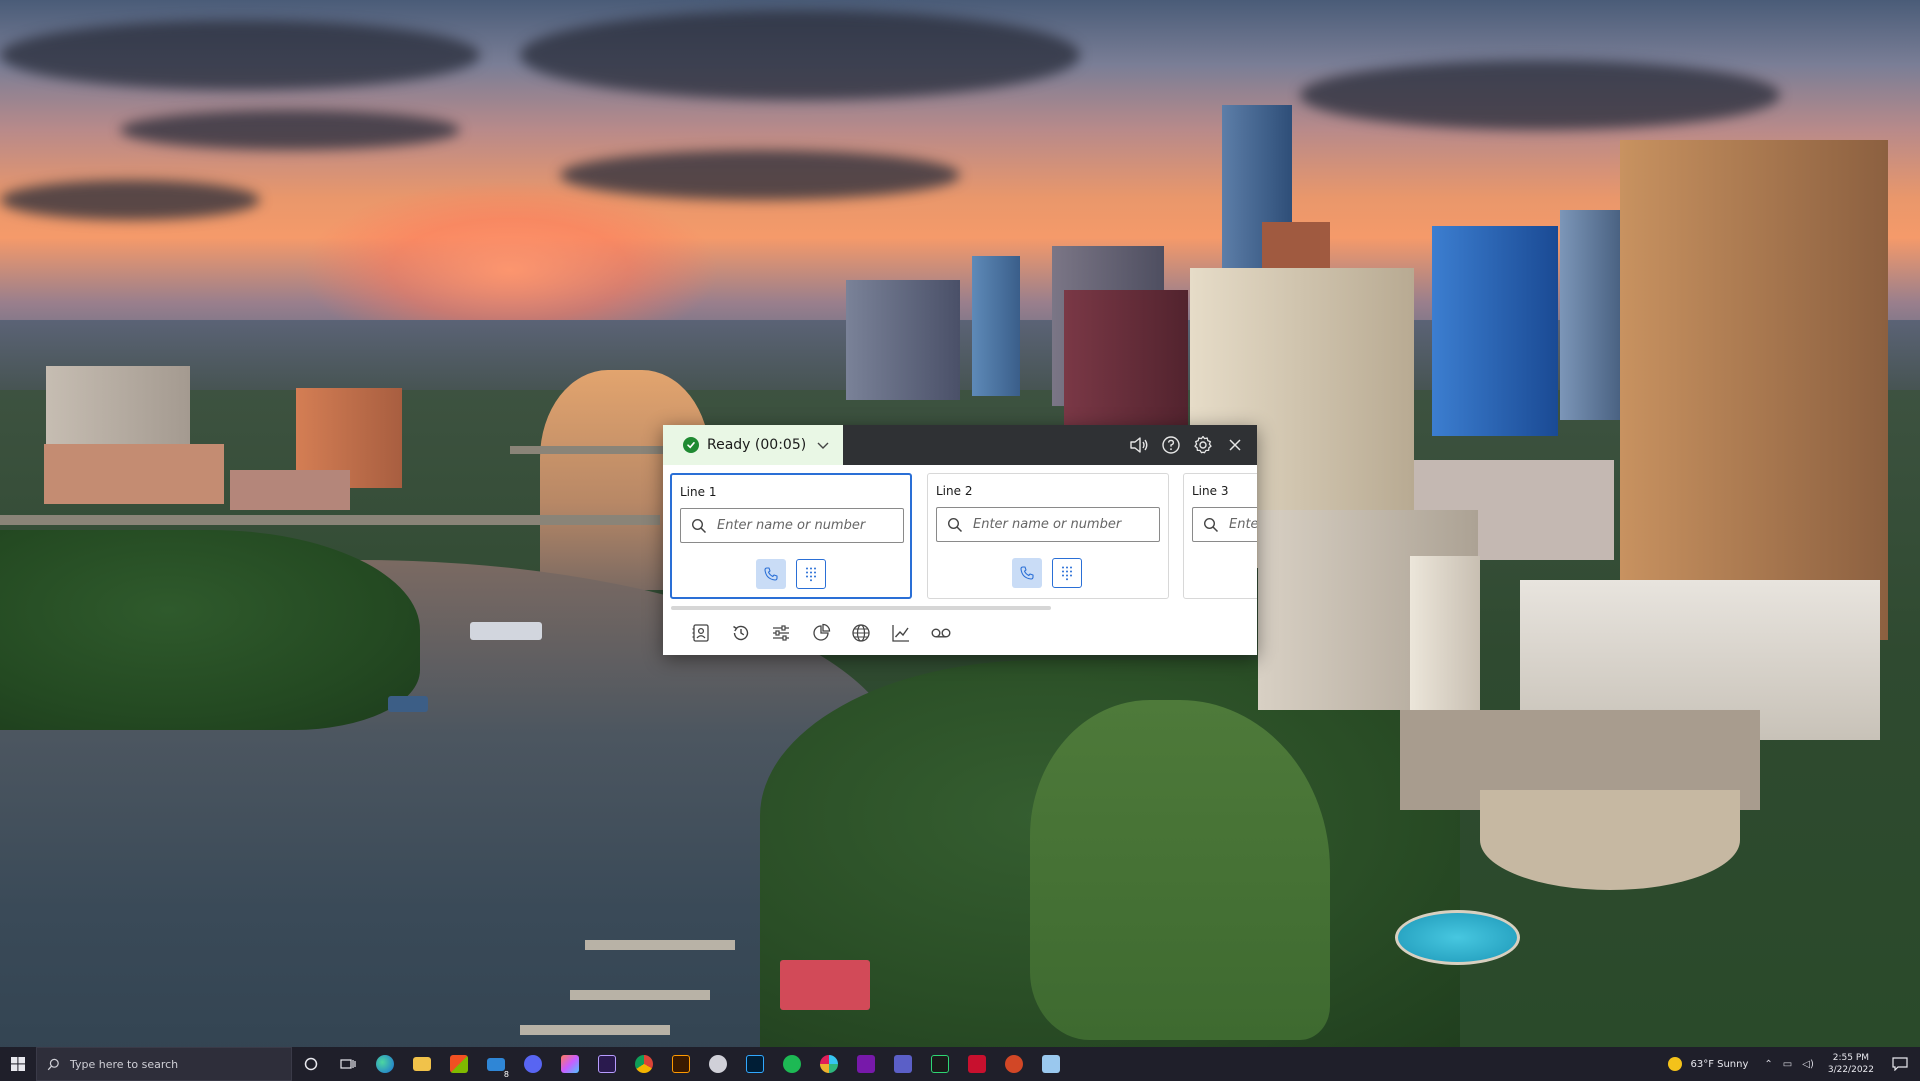  Describe the element at coordinates (701, 633) in the screenshot. I see `contacts-icon` at that location.